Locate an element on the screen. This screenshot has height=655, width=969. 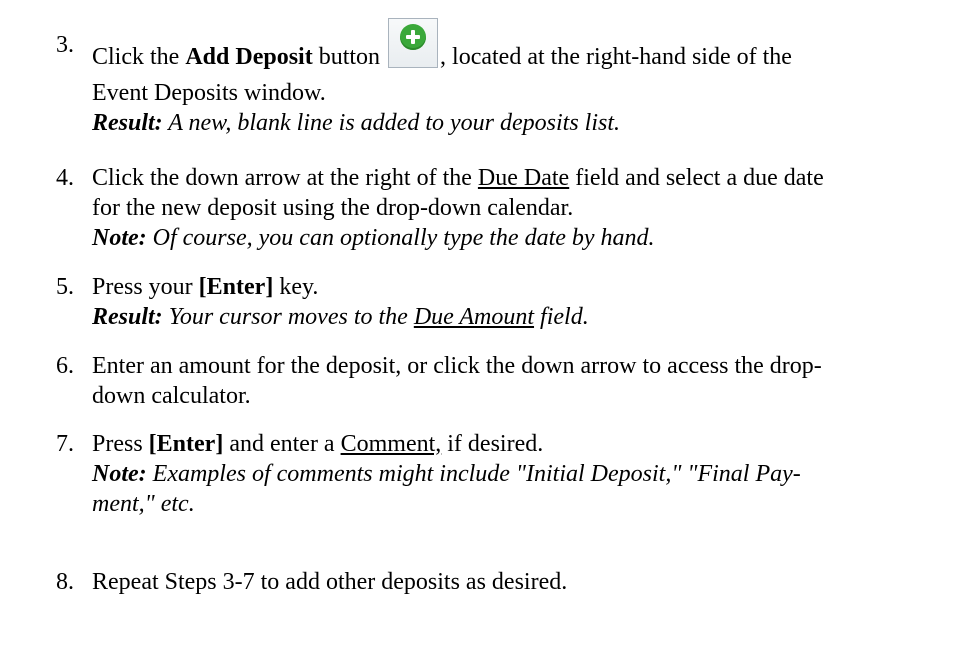
step-6-line-2: down calculator. is located at coordinates (171, 396).